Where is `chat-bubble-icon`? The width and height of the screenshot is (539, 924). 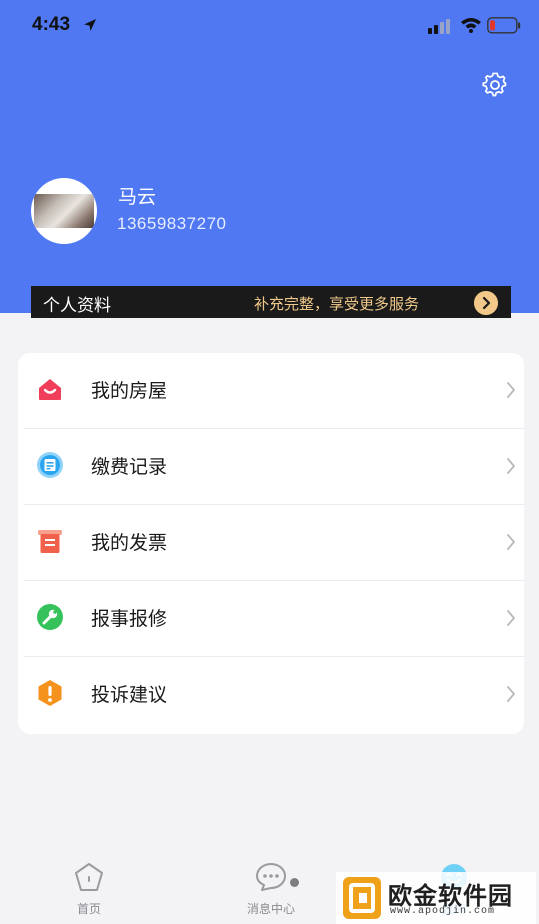
chat-bubble-icon is located at coordinates (271, 877).